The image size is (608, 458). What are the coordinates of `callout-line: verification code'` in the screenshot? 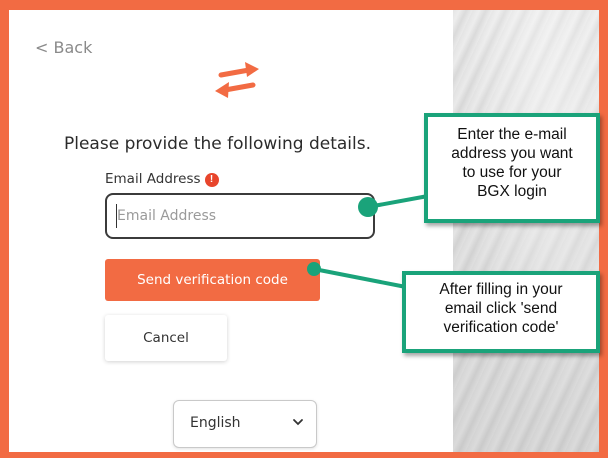 It's located at (501, 327).